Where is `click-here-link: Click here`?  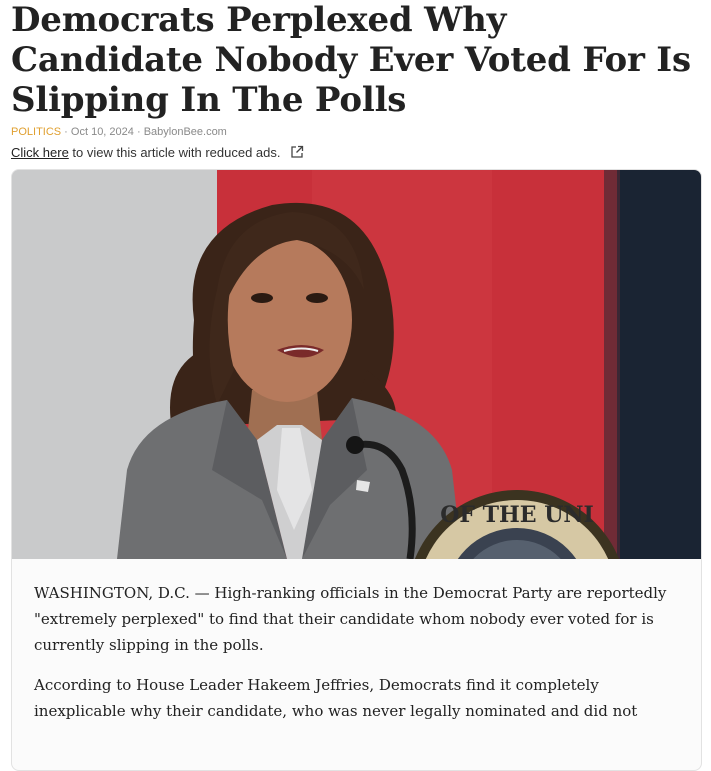
click-here-link: Click here is located at coordinates (40, 152).